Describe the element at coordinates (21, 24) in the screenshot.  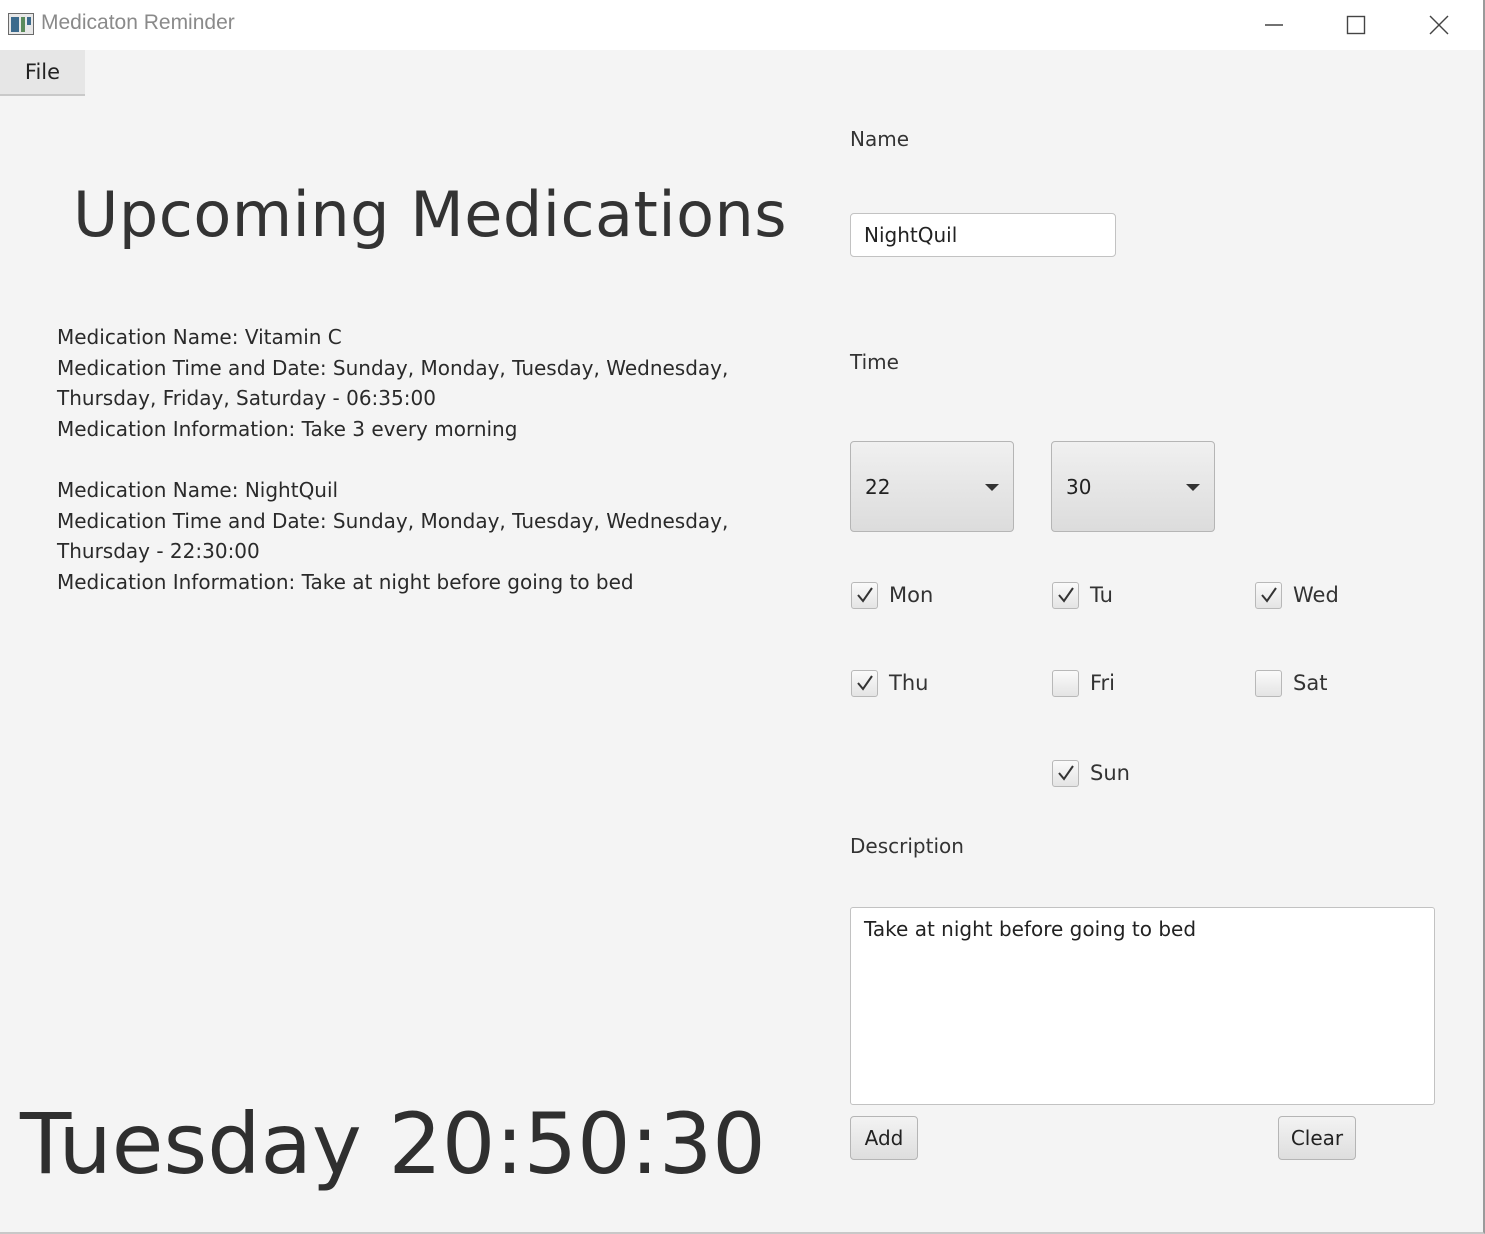
I see `app-icon` at that location.